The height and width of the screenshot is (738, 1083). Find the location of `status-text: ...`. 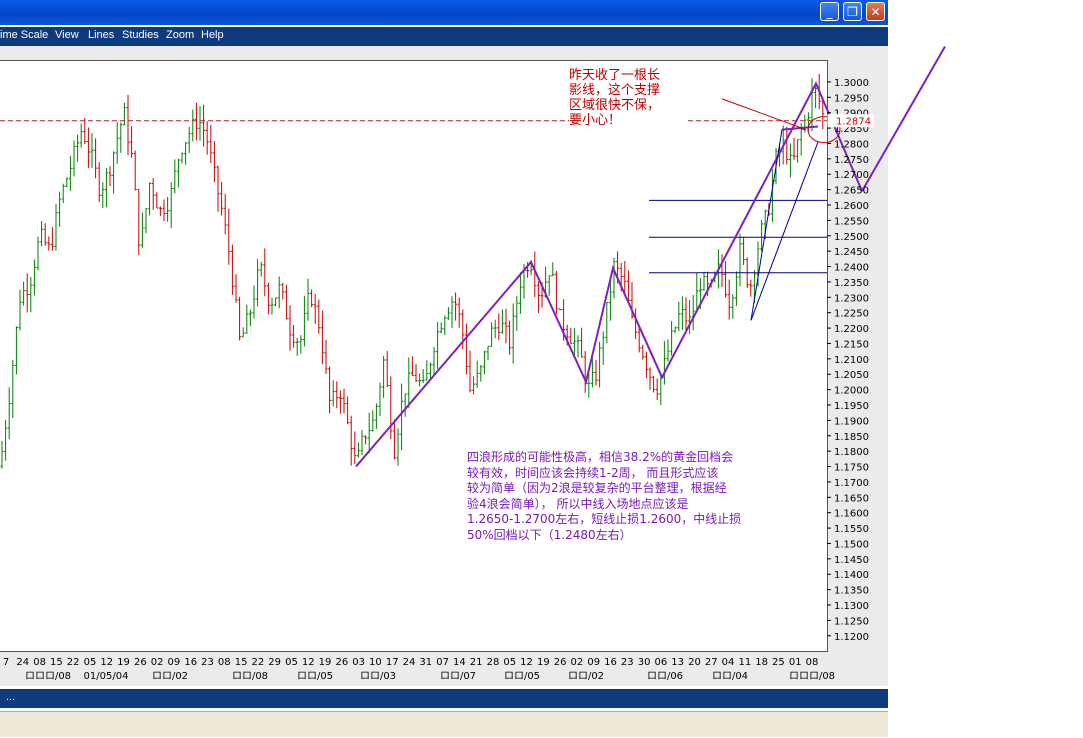

status-text: ... is located at coordinates (11, 697).